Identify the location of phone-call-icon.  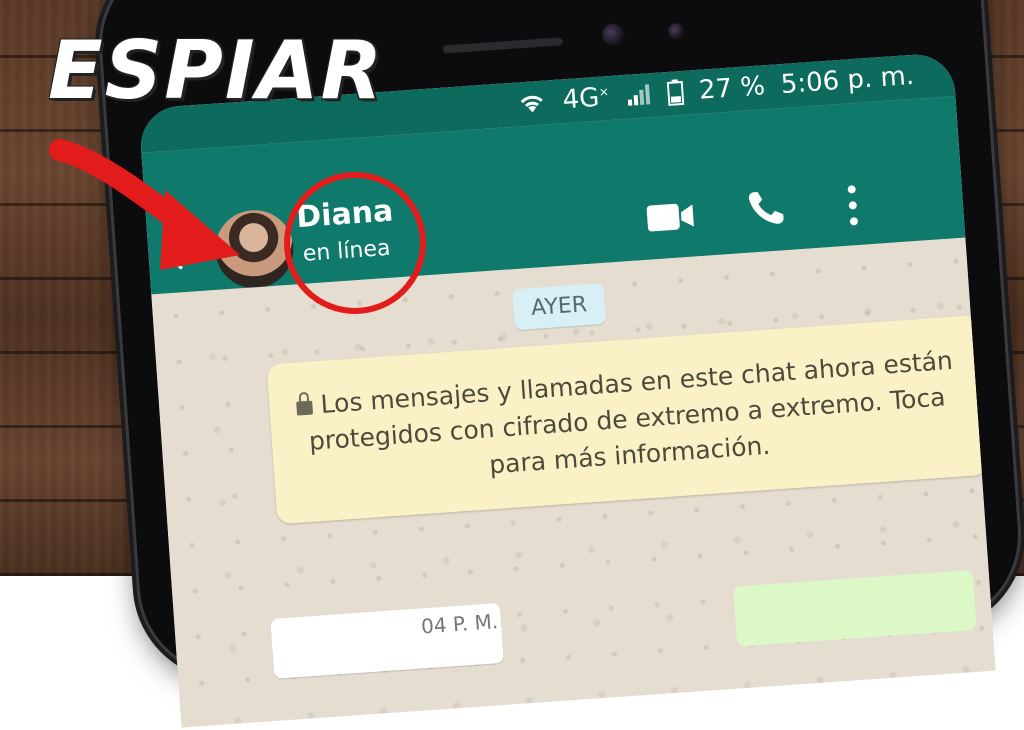
(766, 208).